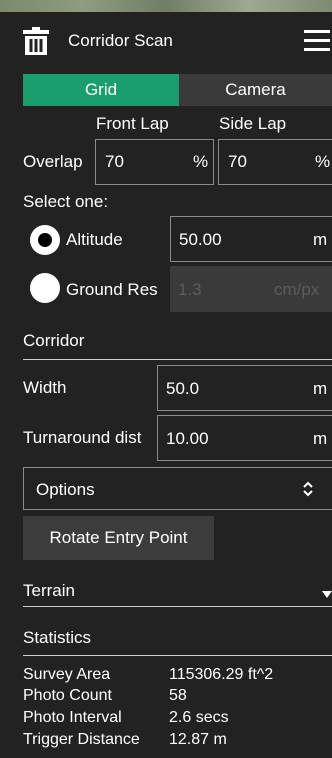  I want to click on altitude-input: 50.00 m, so click(251, 239).